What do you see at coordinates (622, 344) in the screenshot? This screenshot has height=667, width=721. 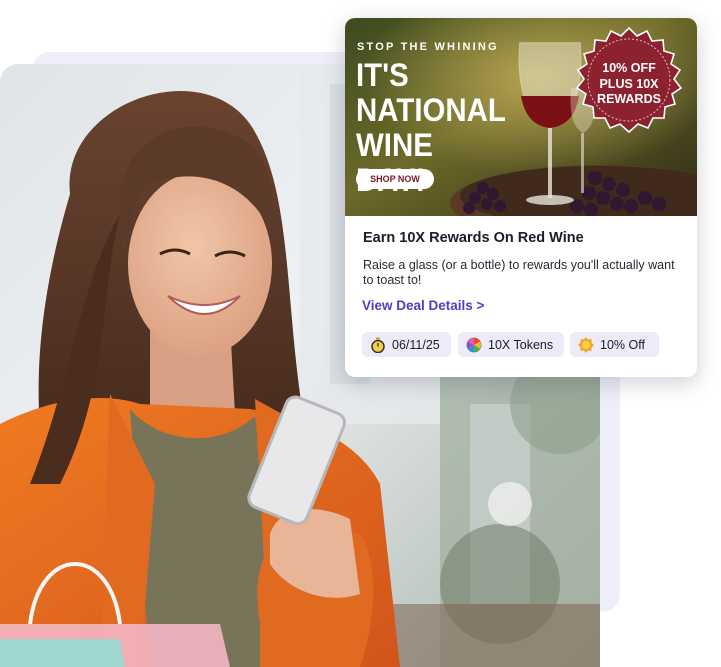 I see `discount-label: 10% Off` at bounding box center [622, 344].